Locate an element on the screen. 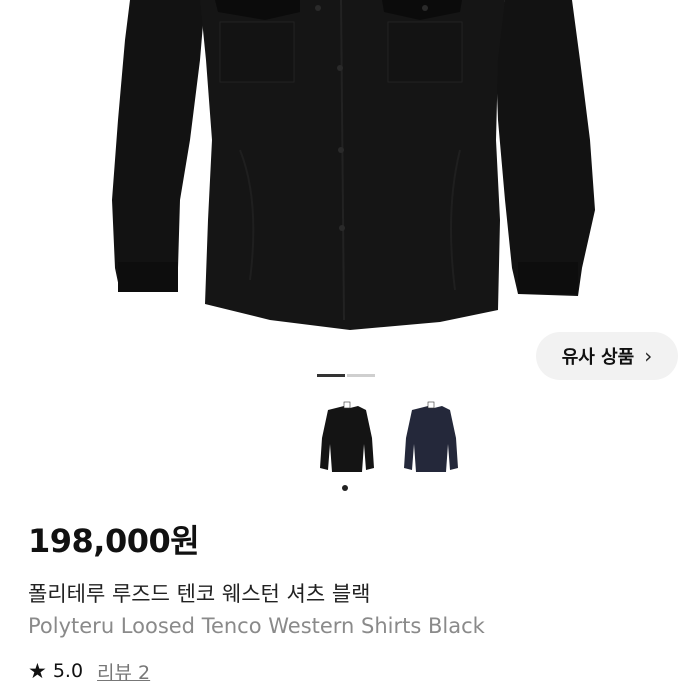 The height and width of the screenshot is (692, 692). product-title-korean: 폴리테루 루즈드 텐코 웨스턴 셔츠 블랙 is located at coordinates (199, 594).